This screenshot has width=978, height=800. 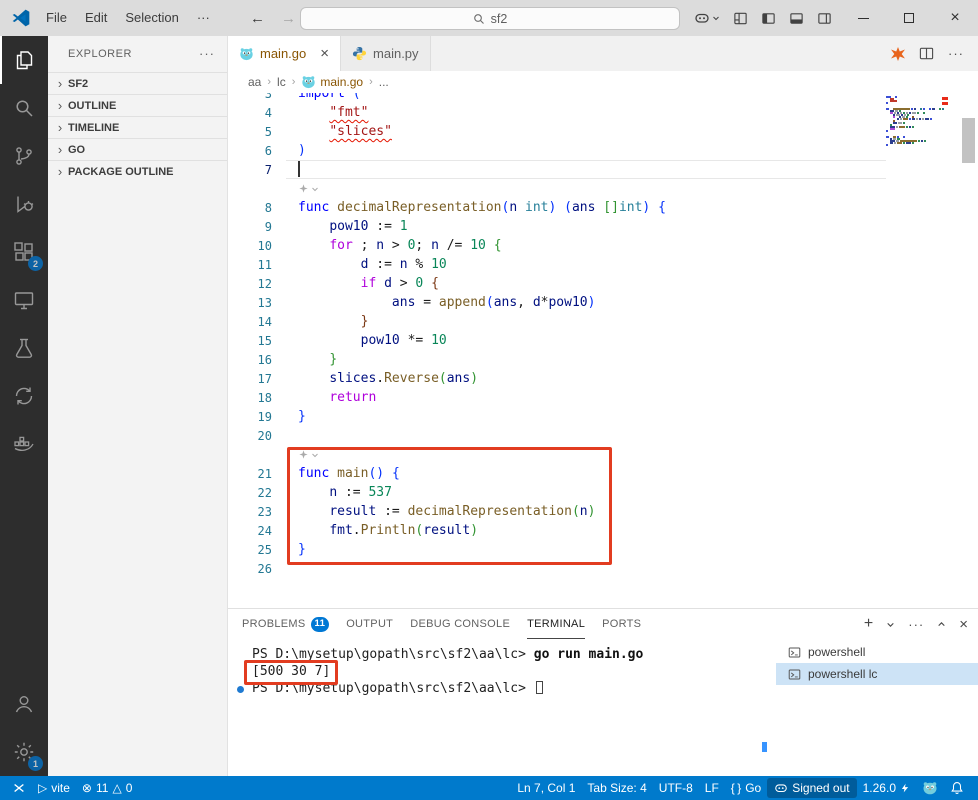 I want to click on indentation: Tab Size: 4, so click(x=616, y=788).